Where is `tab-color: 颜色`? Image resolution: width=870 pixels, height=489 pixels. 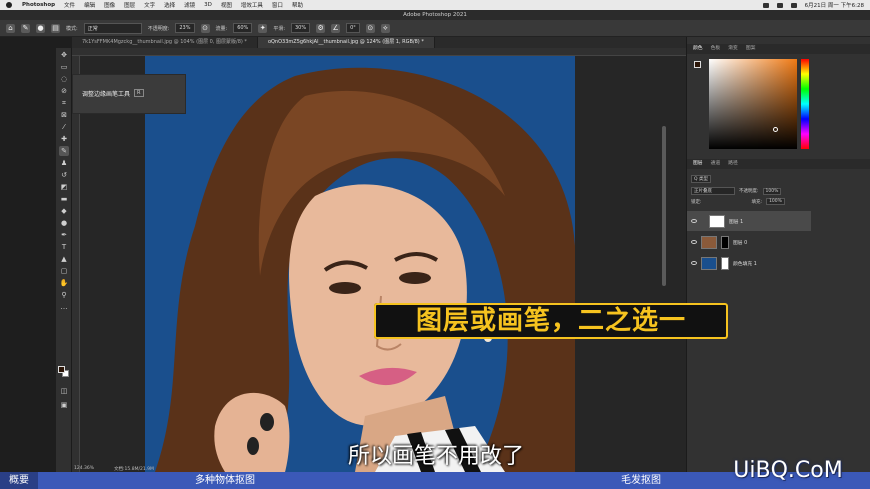
tab-color: 颜色 is located at coordinates (698, 49).